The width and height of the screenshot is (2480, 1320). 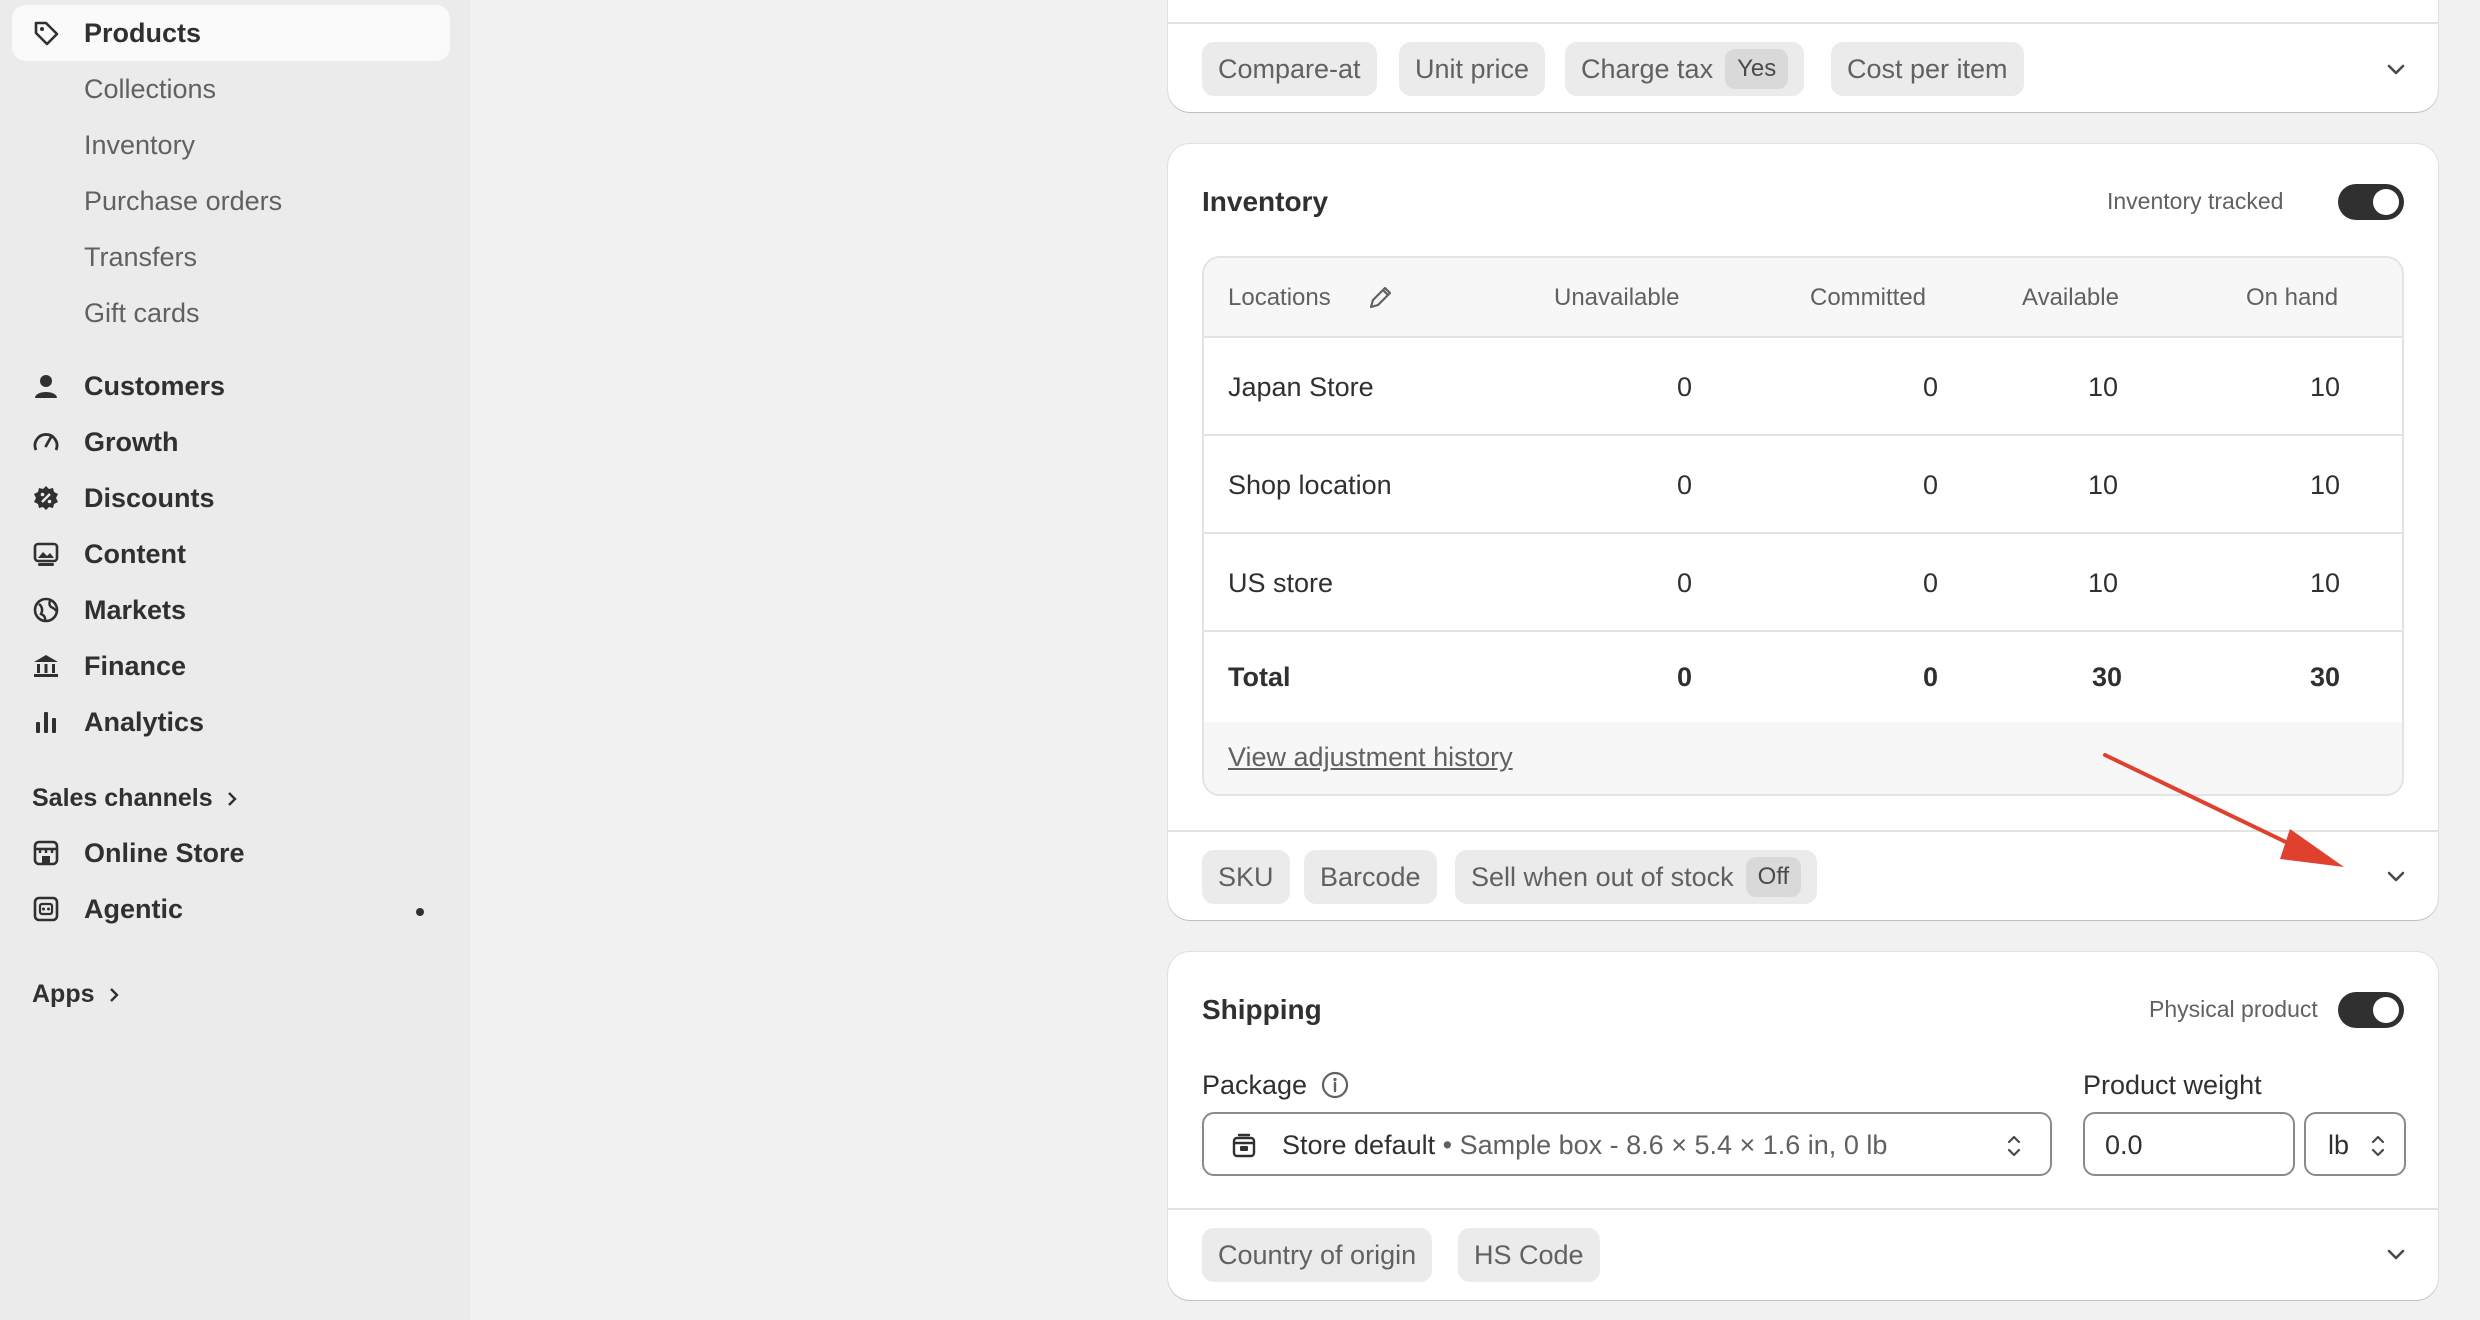 What do you see at coordinates (231, 442) in the screenshot?
I see `sidebar-item-growth: Growth` at bounding box center [231, 442].